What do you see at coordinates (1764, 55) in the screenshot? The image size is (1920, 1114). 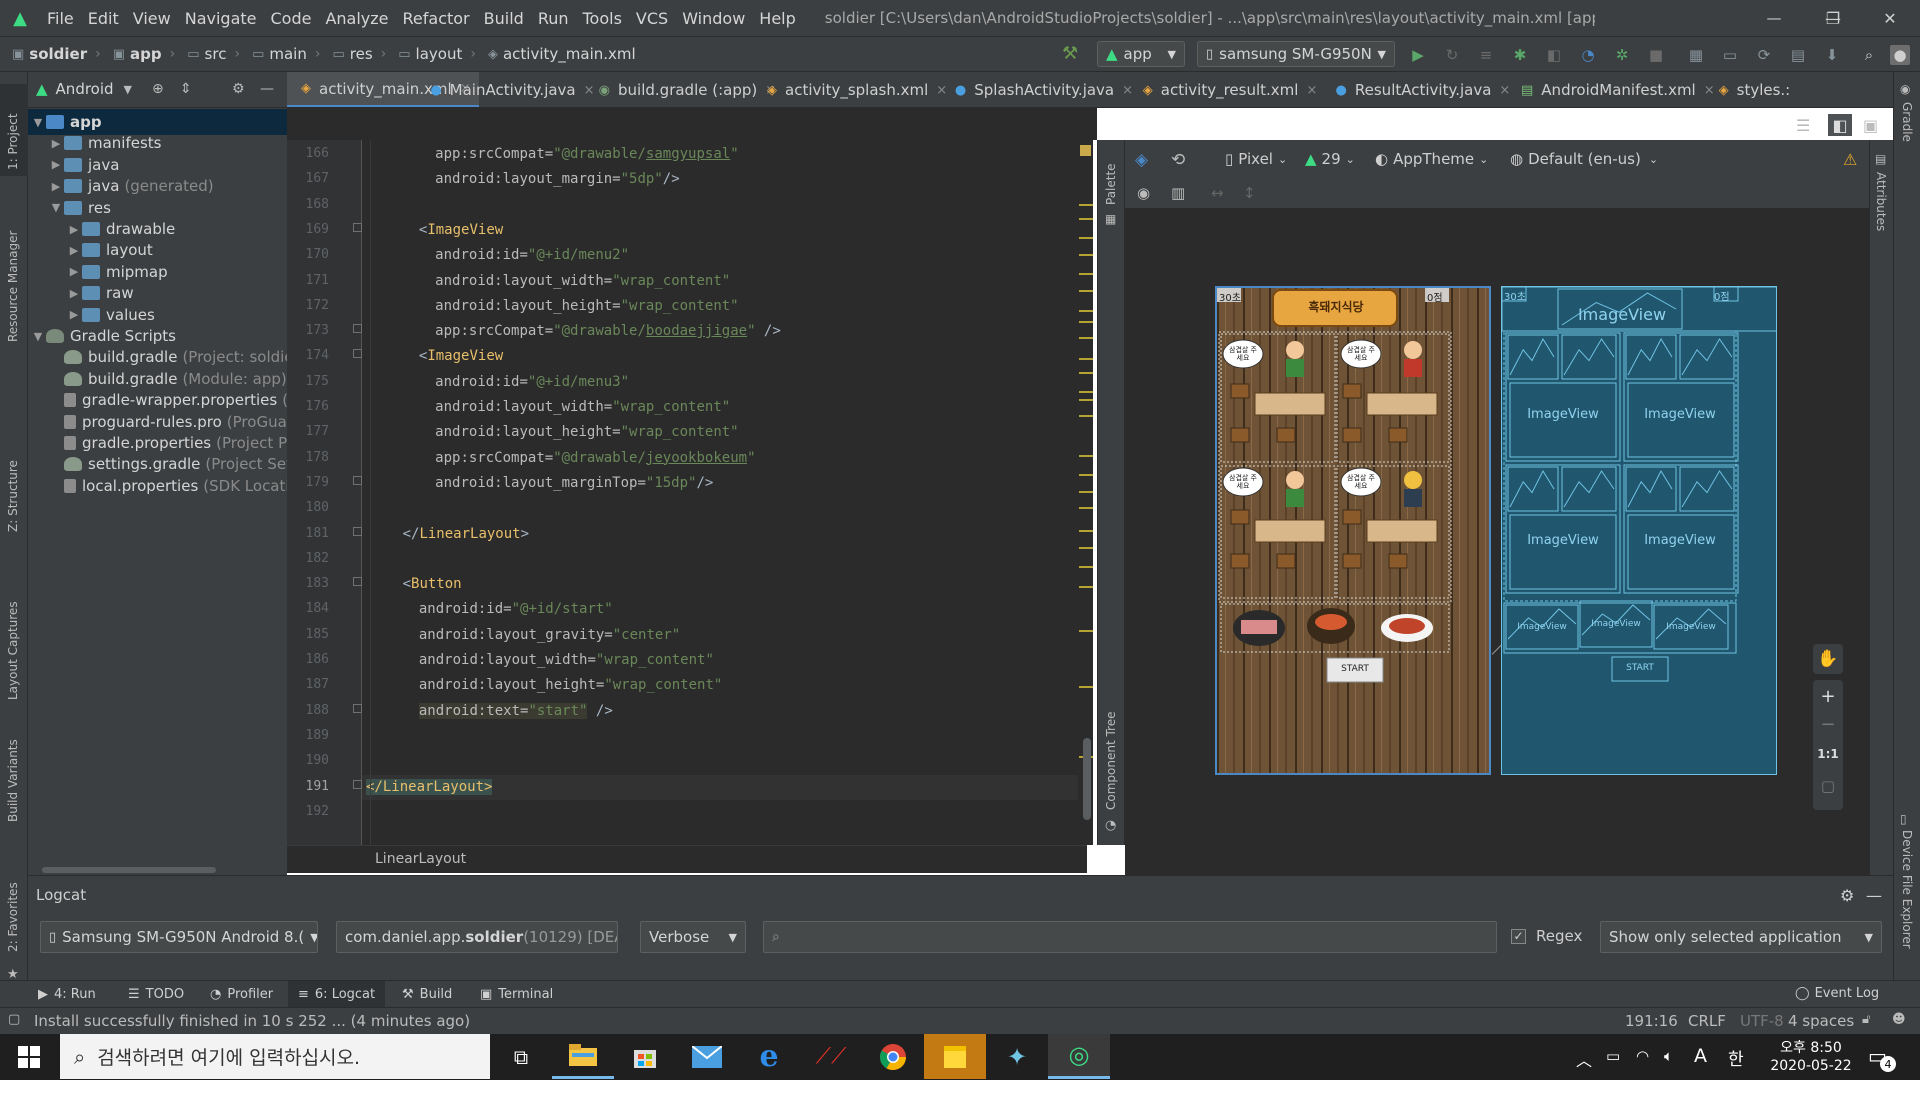 I see `sync-gradle-icon: ⟳` at bounding box center [1764, 55].